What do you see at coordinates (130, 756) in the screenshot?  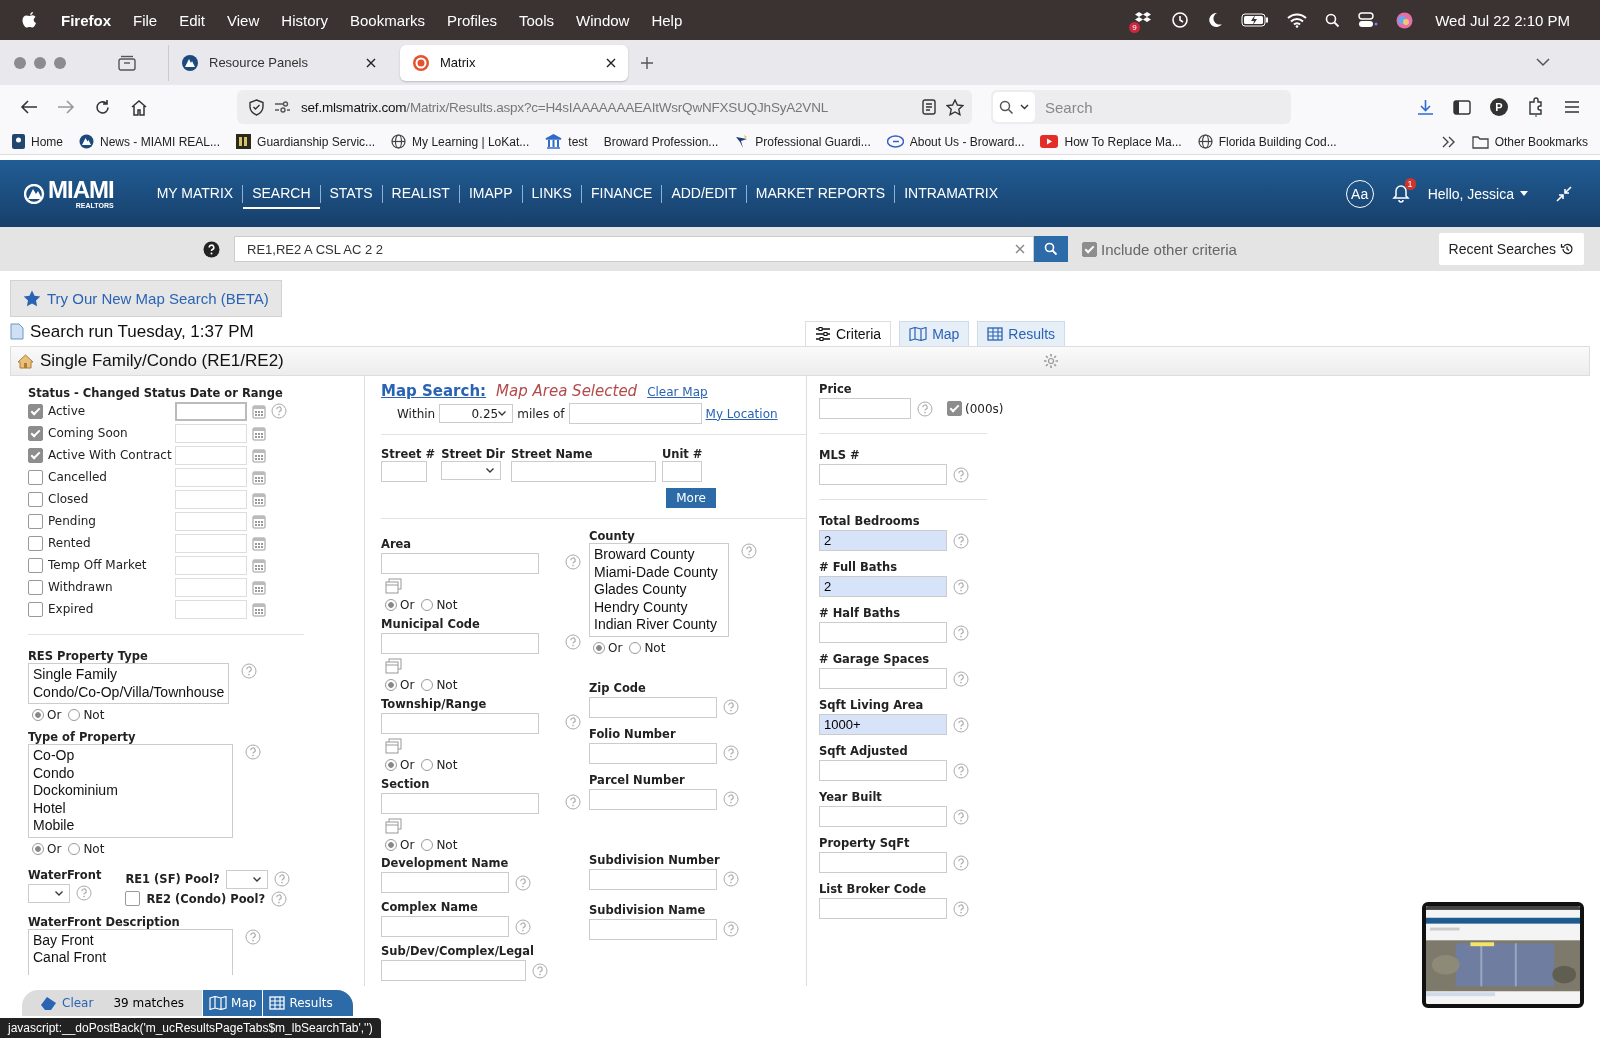 I see `list-option: Co-Op` at bounding box center [130, 756].